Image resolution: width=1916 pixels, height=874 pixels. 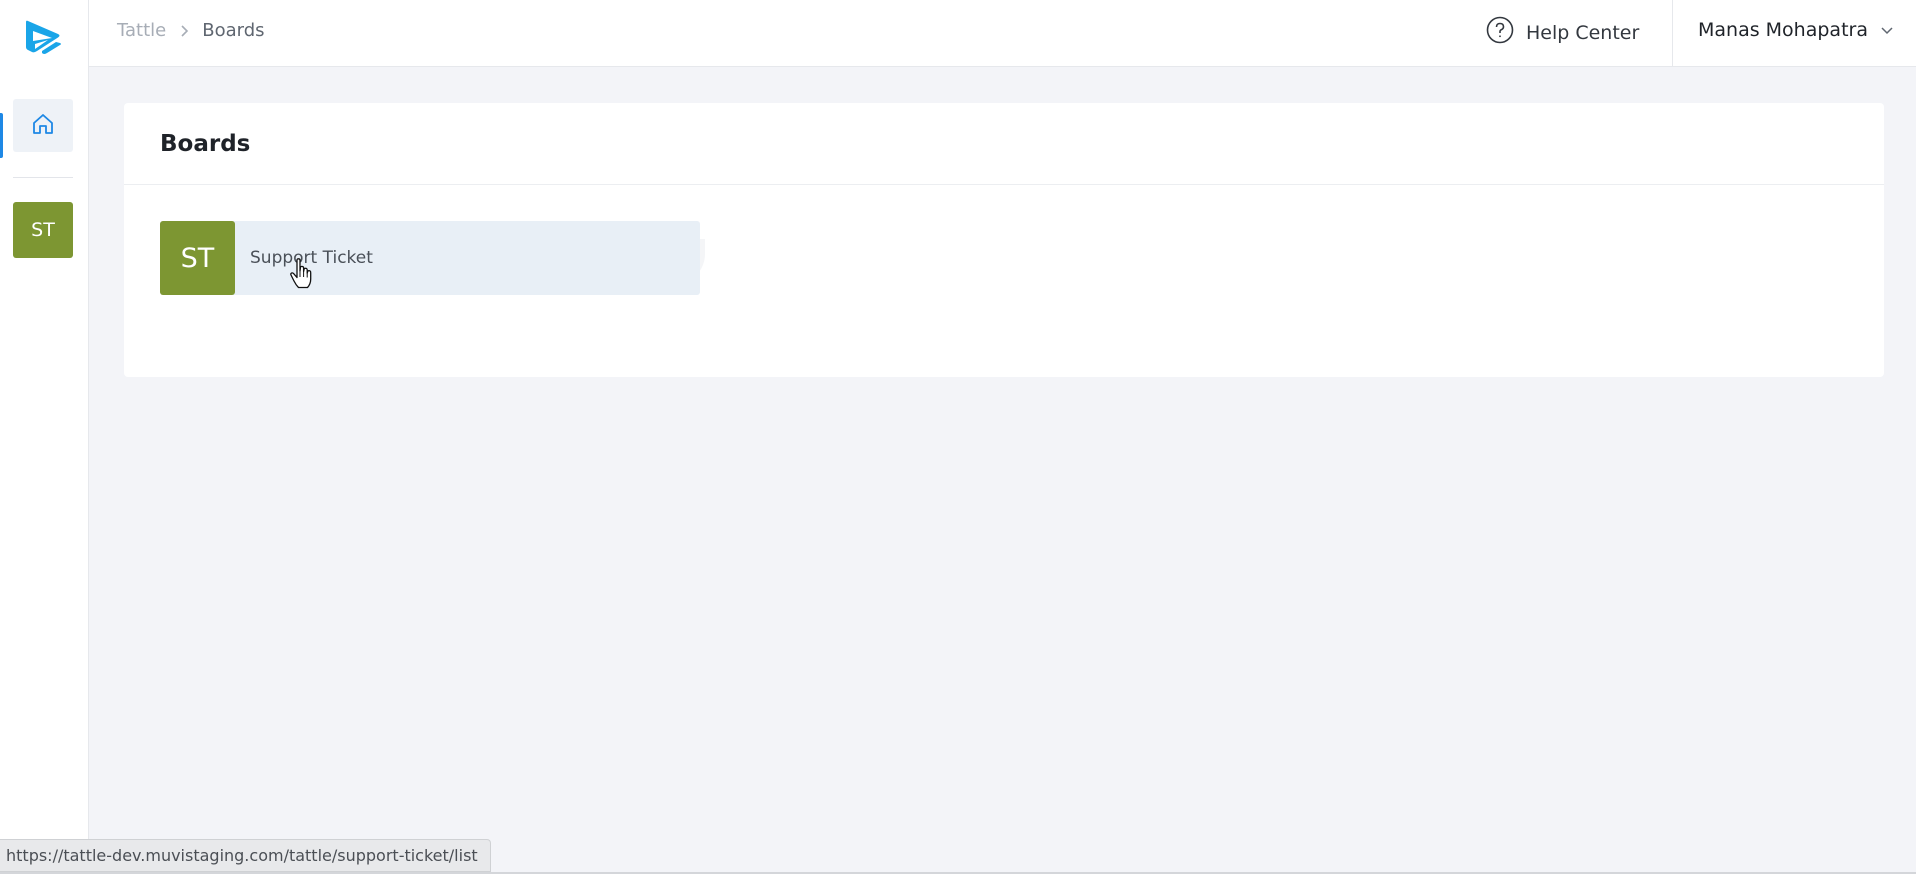 I want to click on board-avatar-initials: ST, so click(x=197, y=258).